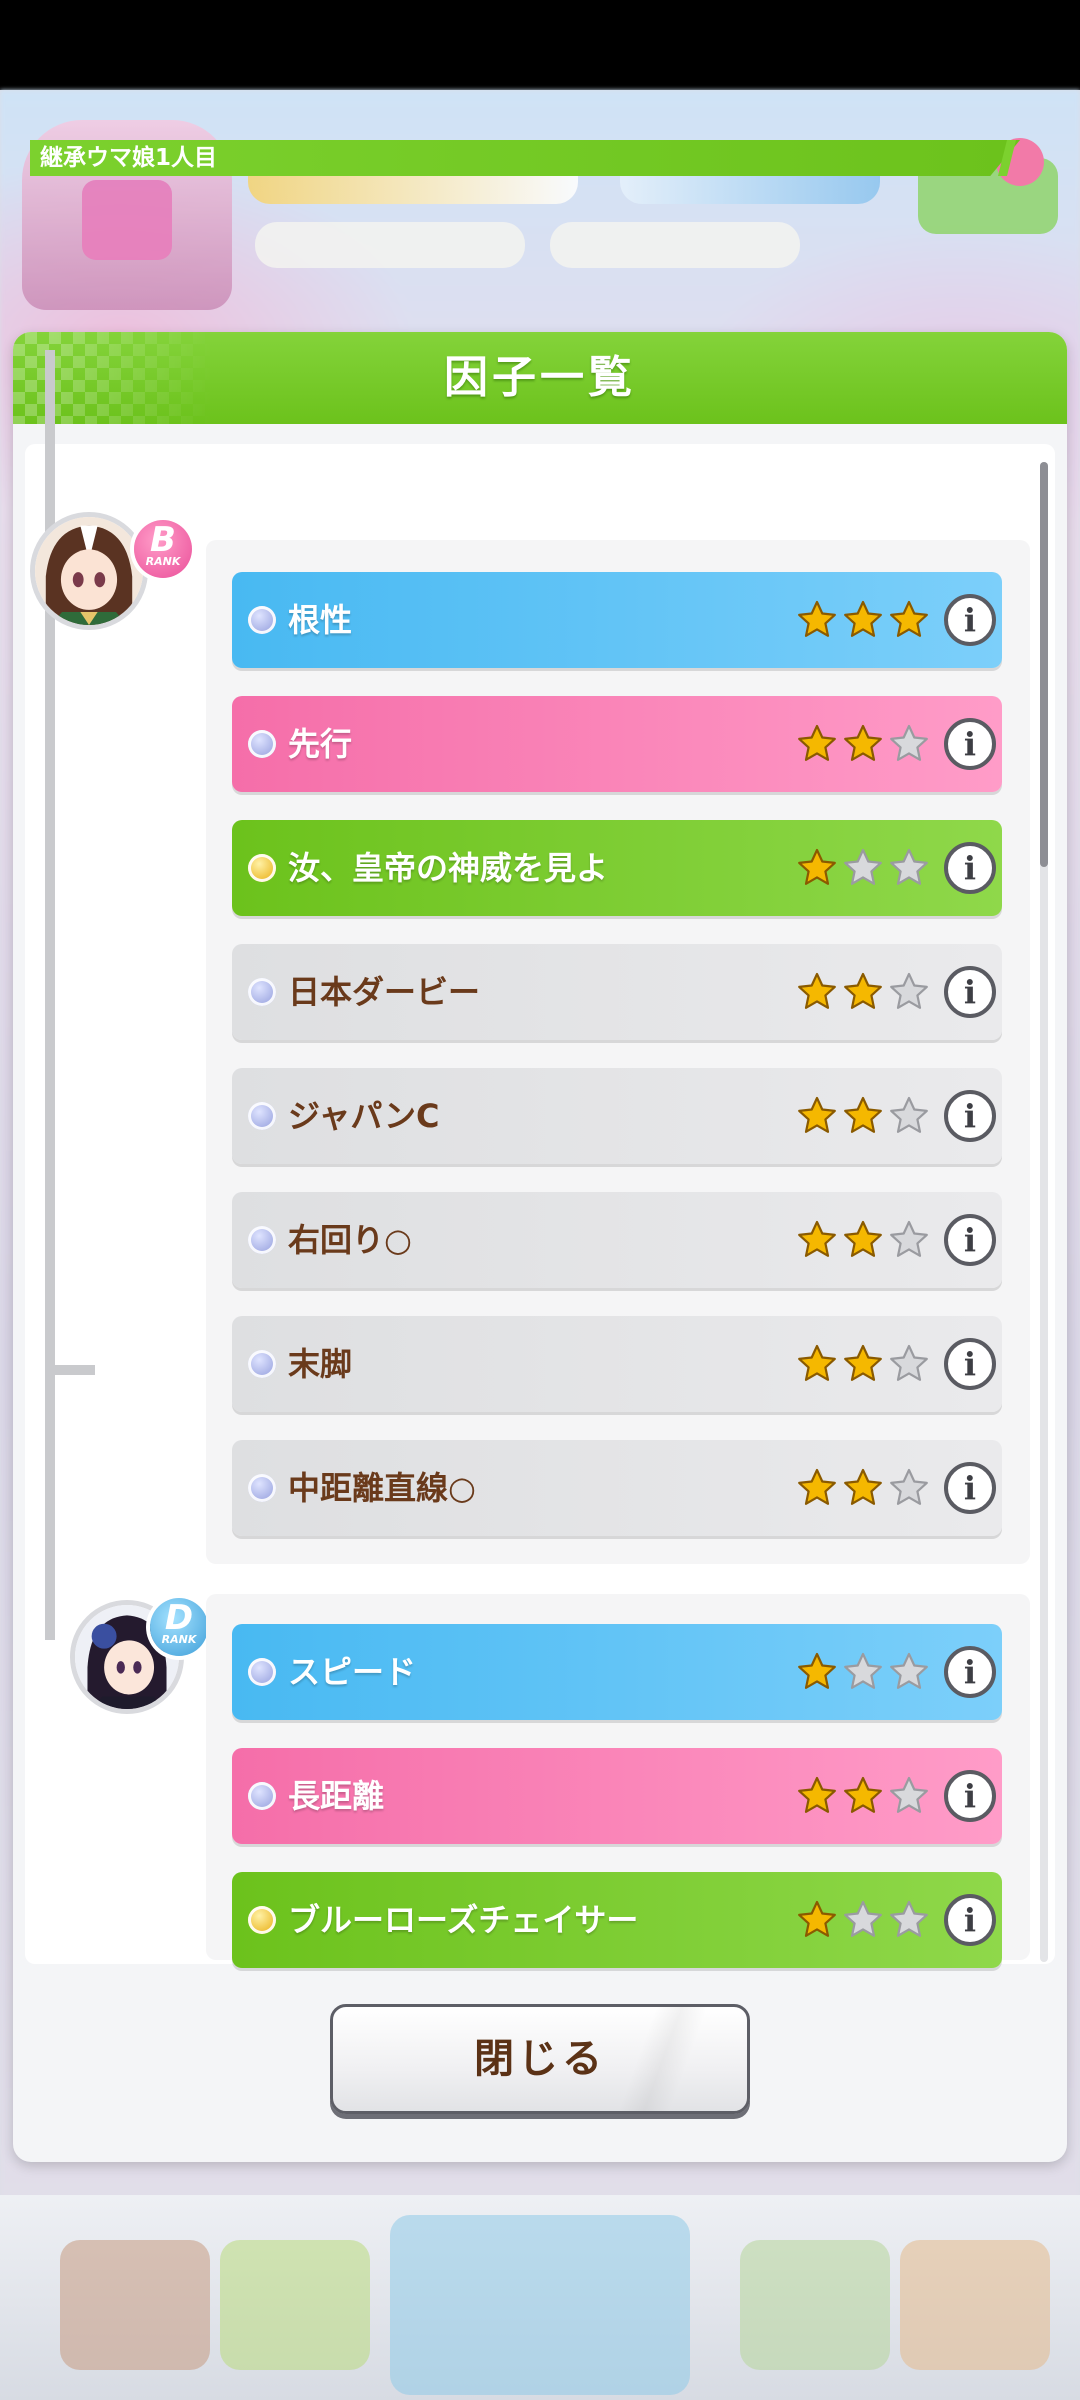  What do you see at coordinates (129, 158) in the screenshot?
I see `section-heading-label: 継承ウマ娘1人目` at bounding box center [129, 158].